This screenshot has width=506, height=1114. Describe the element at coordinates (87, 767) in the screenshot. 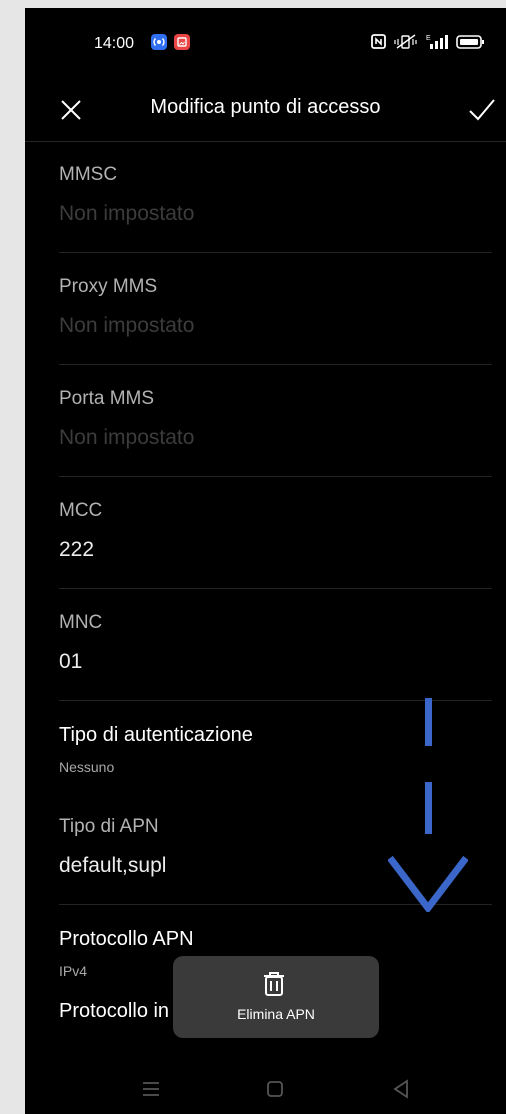

I see `select-value: Nessuno` at that location.